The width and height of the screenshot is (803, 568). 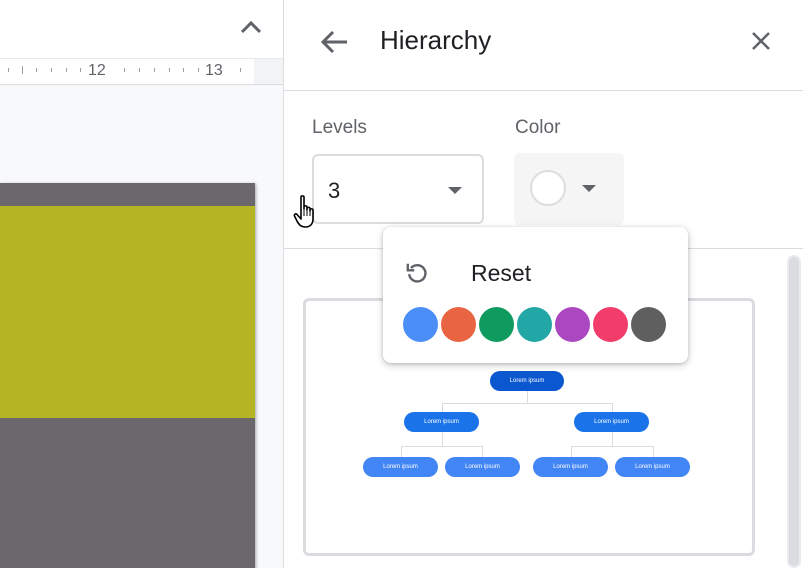 I want to click on back-button, so click(x=334, y=42).